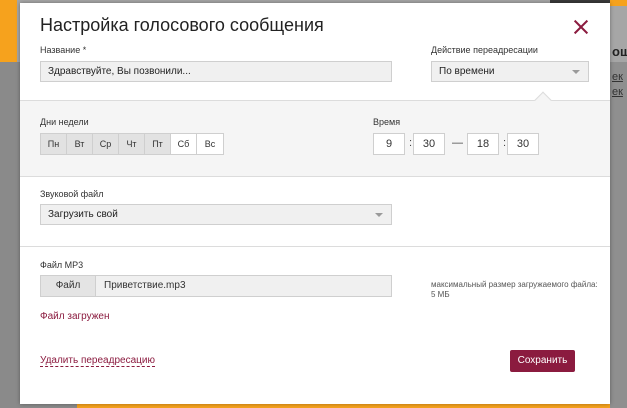 This screenshot has height=408, width=627. I want to click on sound-file-select: Загрузить свой, so click(216, 214).